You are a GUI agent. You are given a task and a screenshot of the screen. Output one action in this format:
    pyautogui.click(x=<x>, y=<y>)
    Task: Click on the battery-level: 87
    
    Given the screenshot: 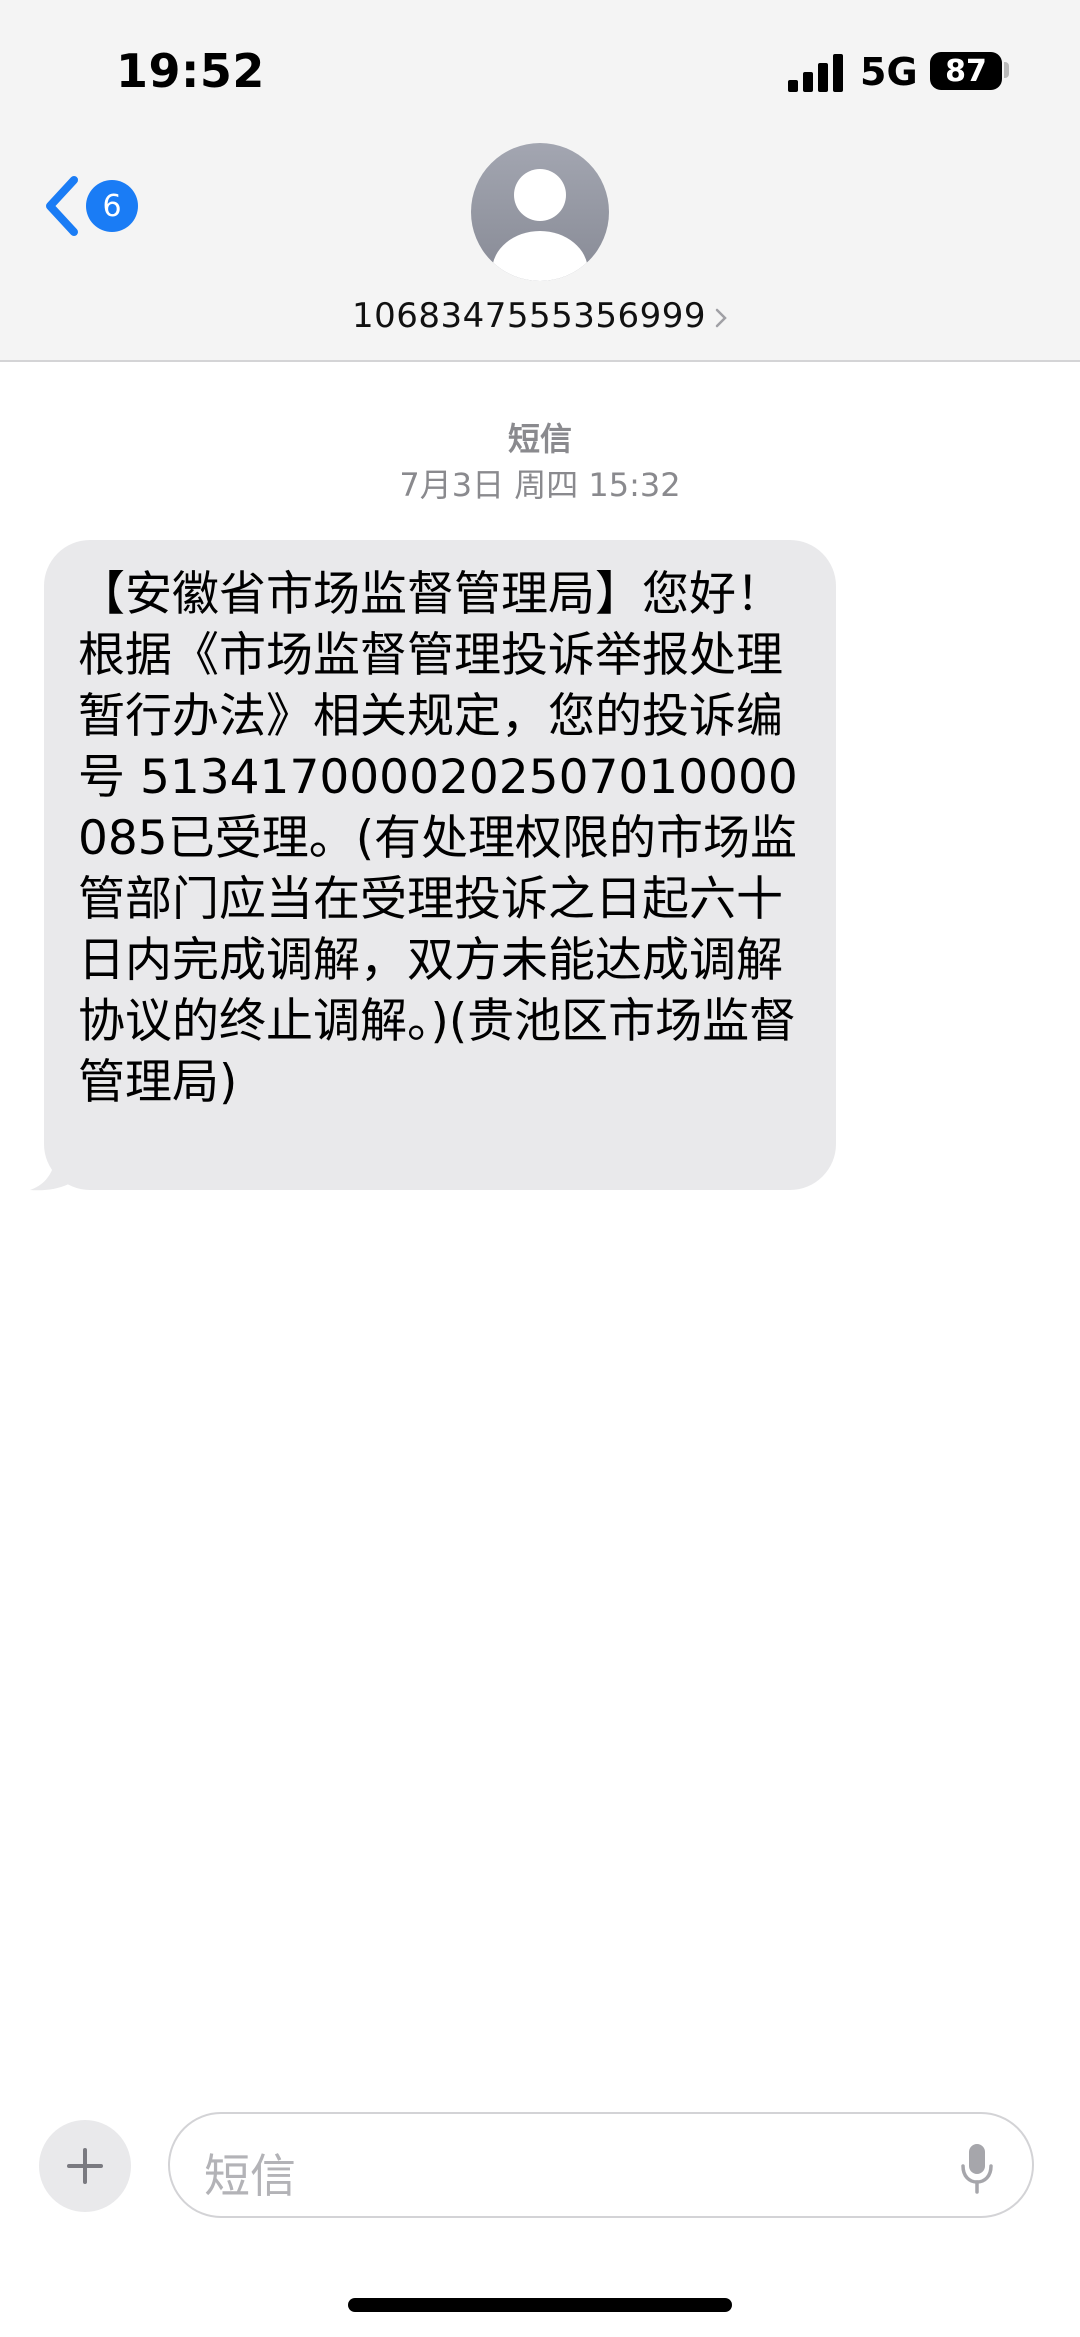 What is the action you would take?
    pyautogui.click(x=966, y=71)
    